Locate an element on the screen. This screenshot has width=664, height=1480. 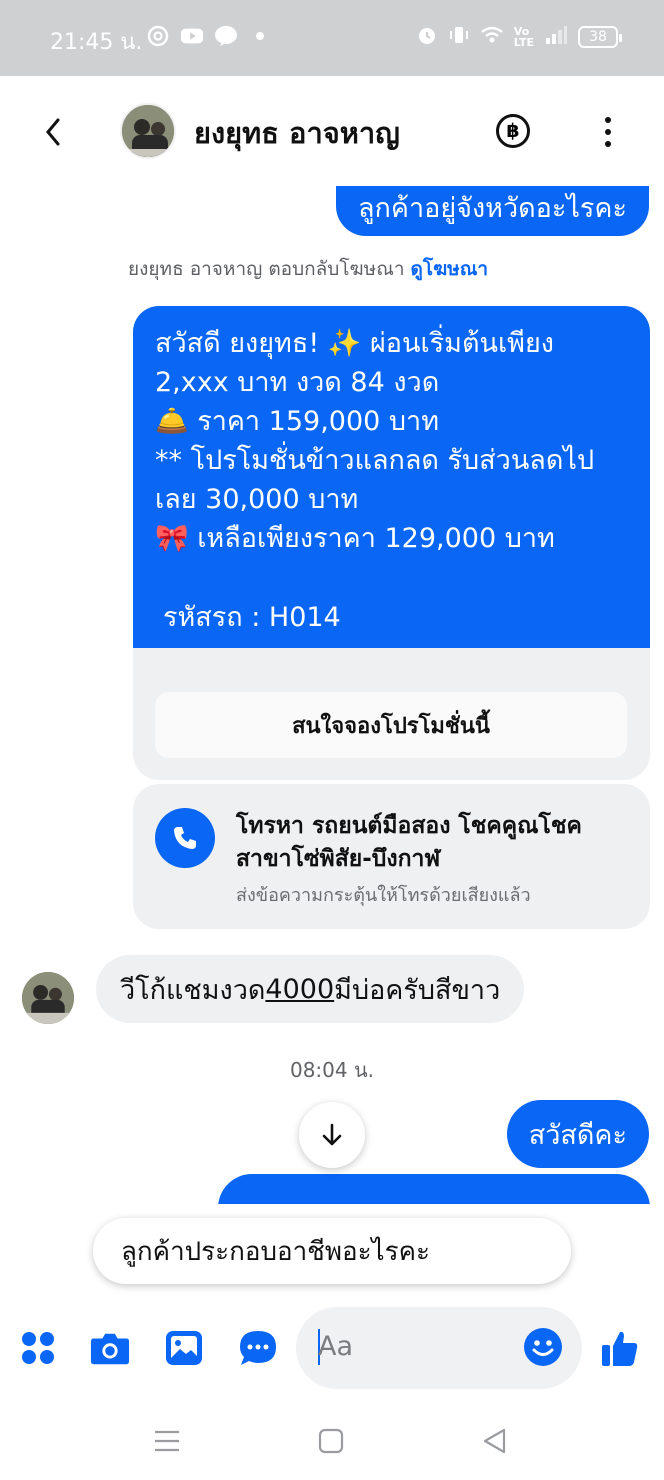
chat-extras-button is located at coordinates (258, 1348).